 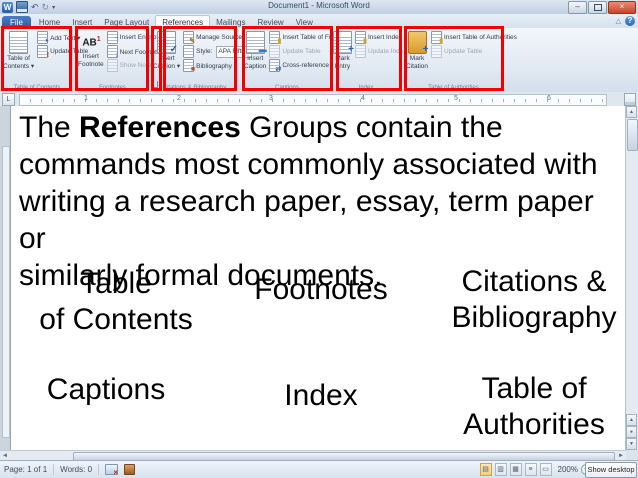 I want to click on tab-references: References, so click(x=183, y=21).